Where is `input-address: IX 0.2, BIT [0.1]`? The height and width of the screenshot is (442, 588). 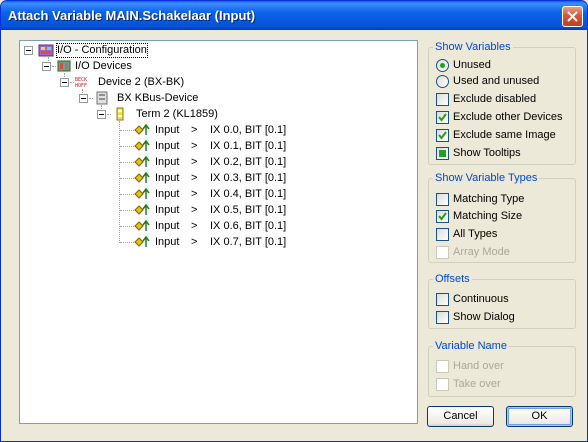
input-address: IX 0.2, BIT [0.1] is located at coordinates (248, 162).